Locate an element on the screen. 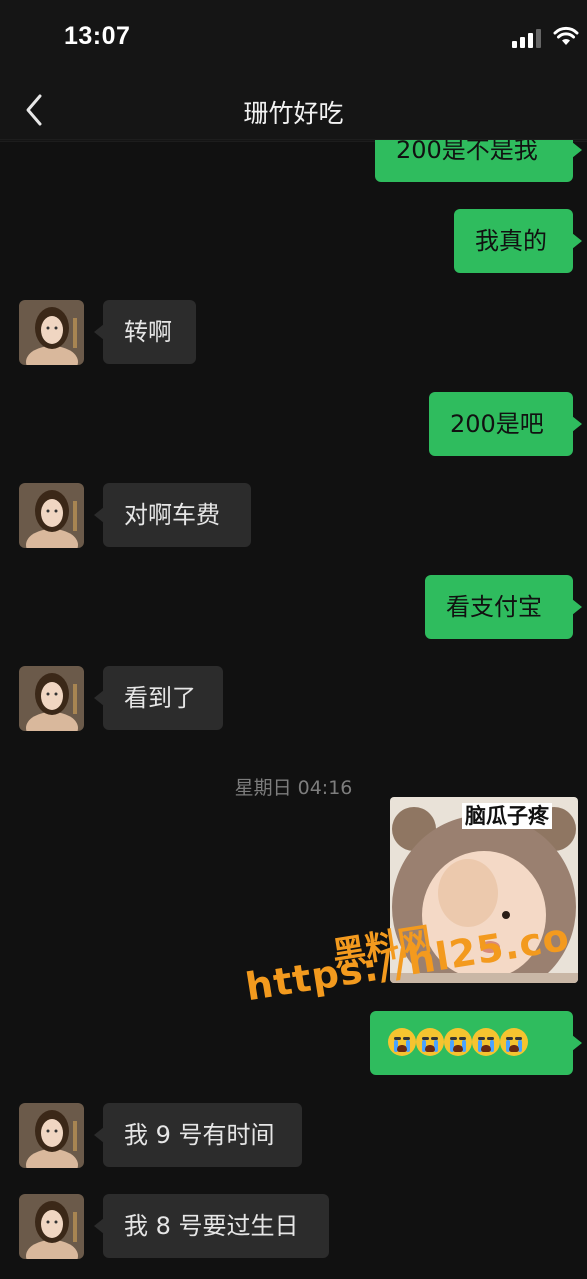 This screenshot has height=1279, width=587. message-bubble-incoming: 看到了 is located at coordinates (158, 698).